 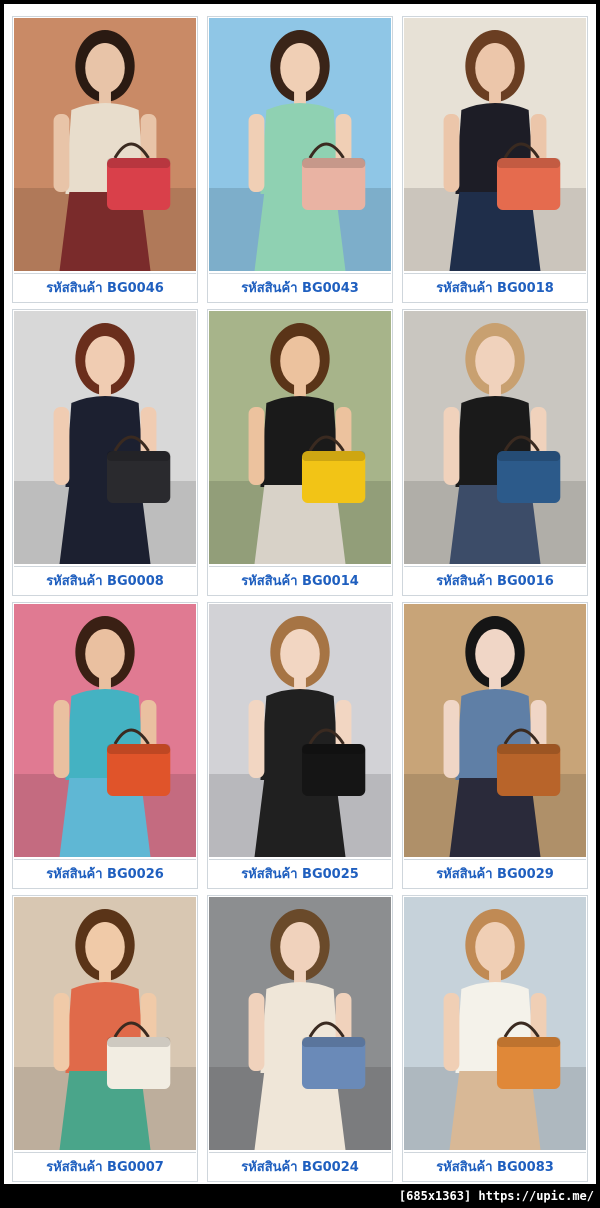 What do you see at coordinates (105, 1166) in the screenshot?
I see `product-code-label: รหัสสินค้า BG0007` at bounding box center [105, 1166].